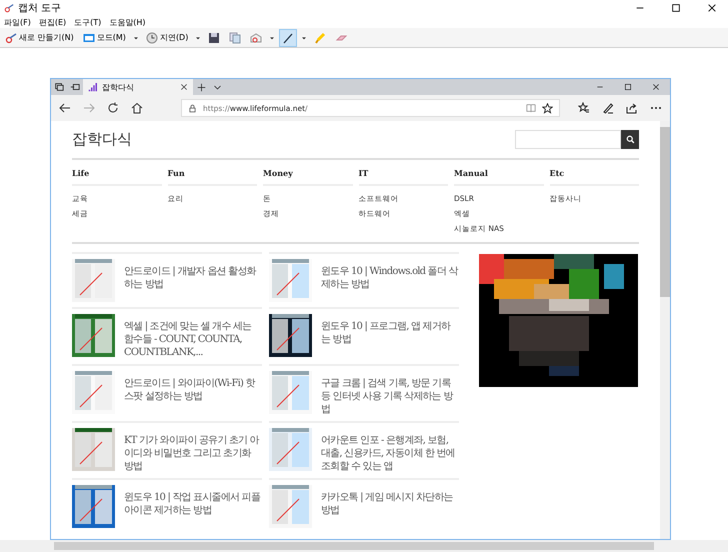 The image size is (728, 552). I want to click on star-icon, so click(547, 108).